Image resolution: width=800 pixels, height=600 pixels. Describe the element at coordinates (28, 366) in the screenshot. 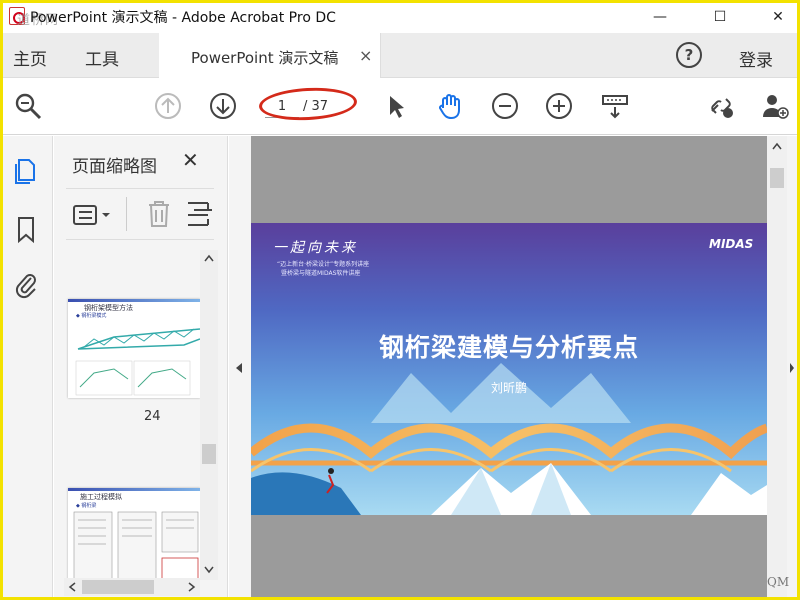

I see `navigation-rail` at that location.